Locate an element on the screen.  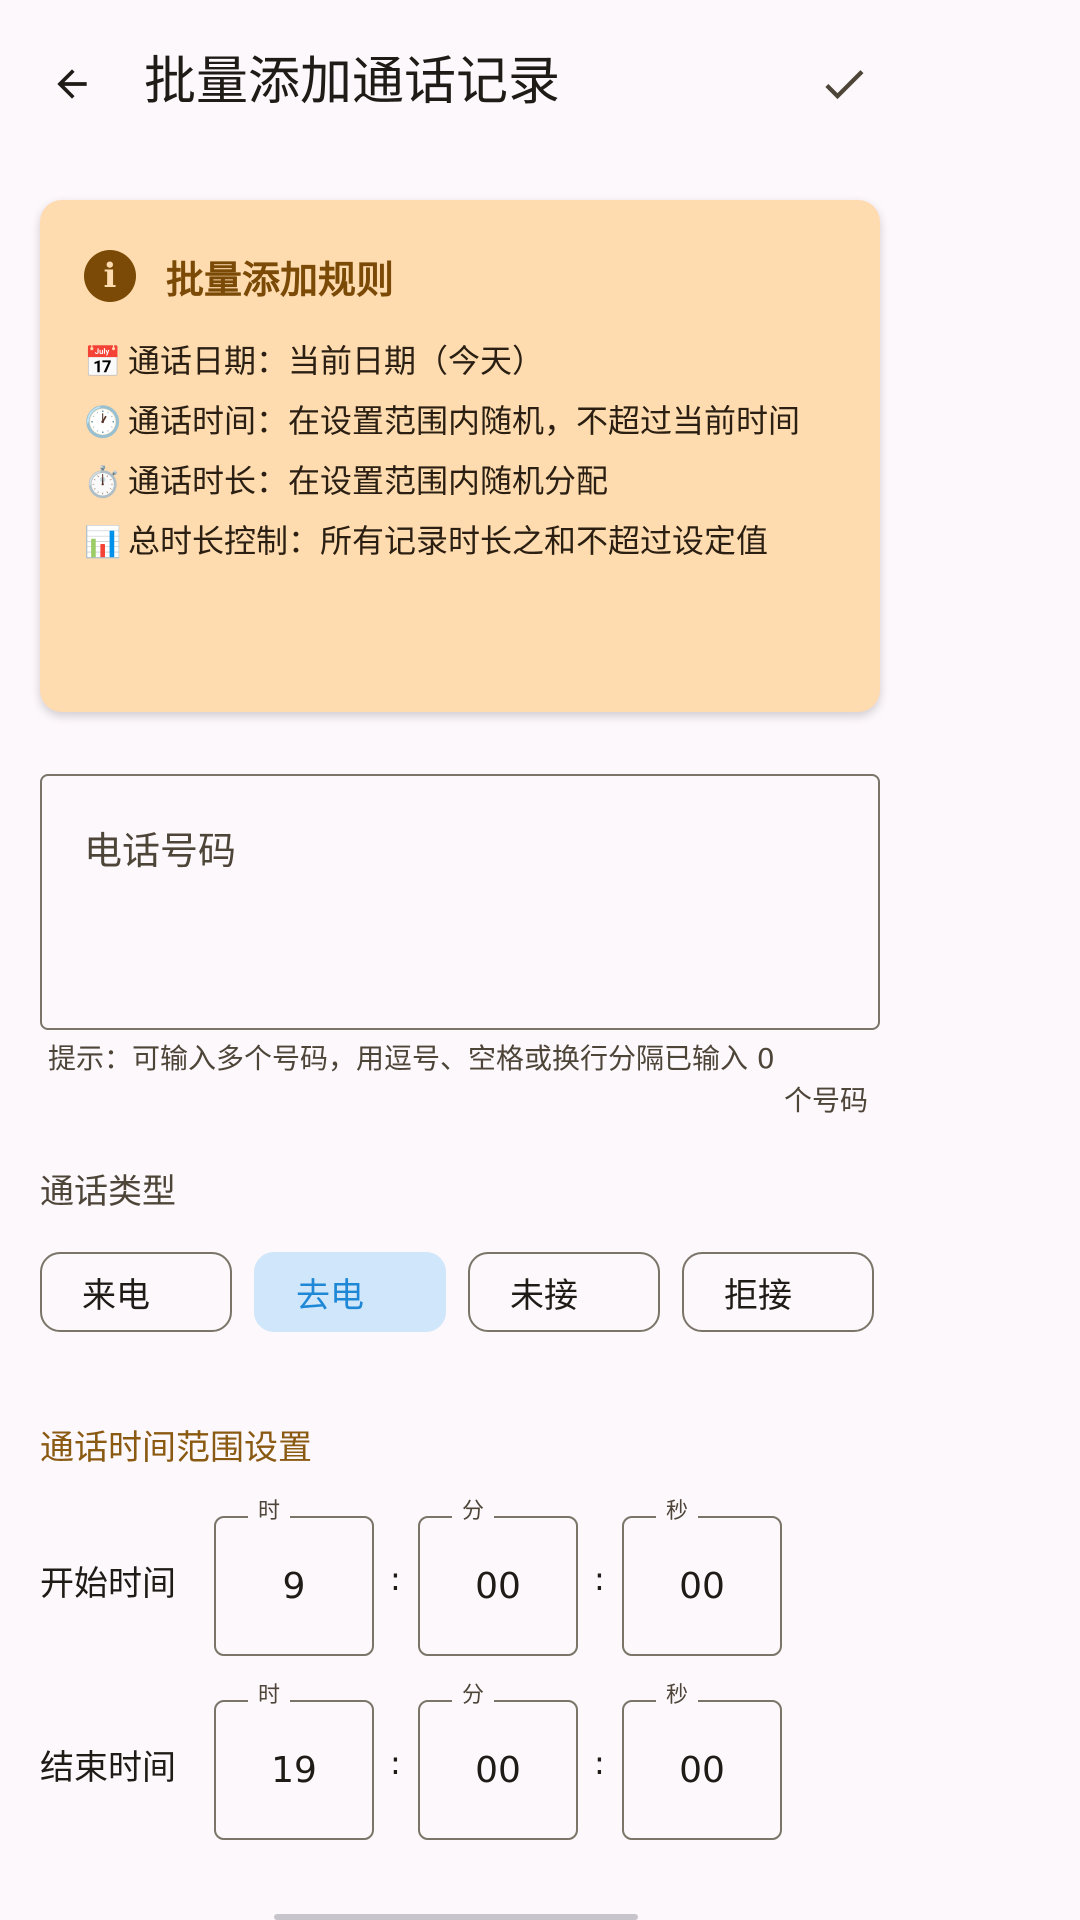
chip-incoming: 来电 is located at coordinates (136, 1292).